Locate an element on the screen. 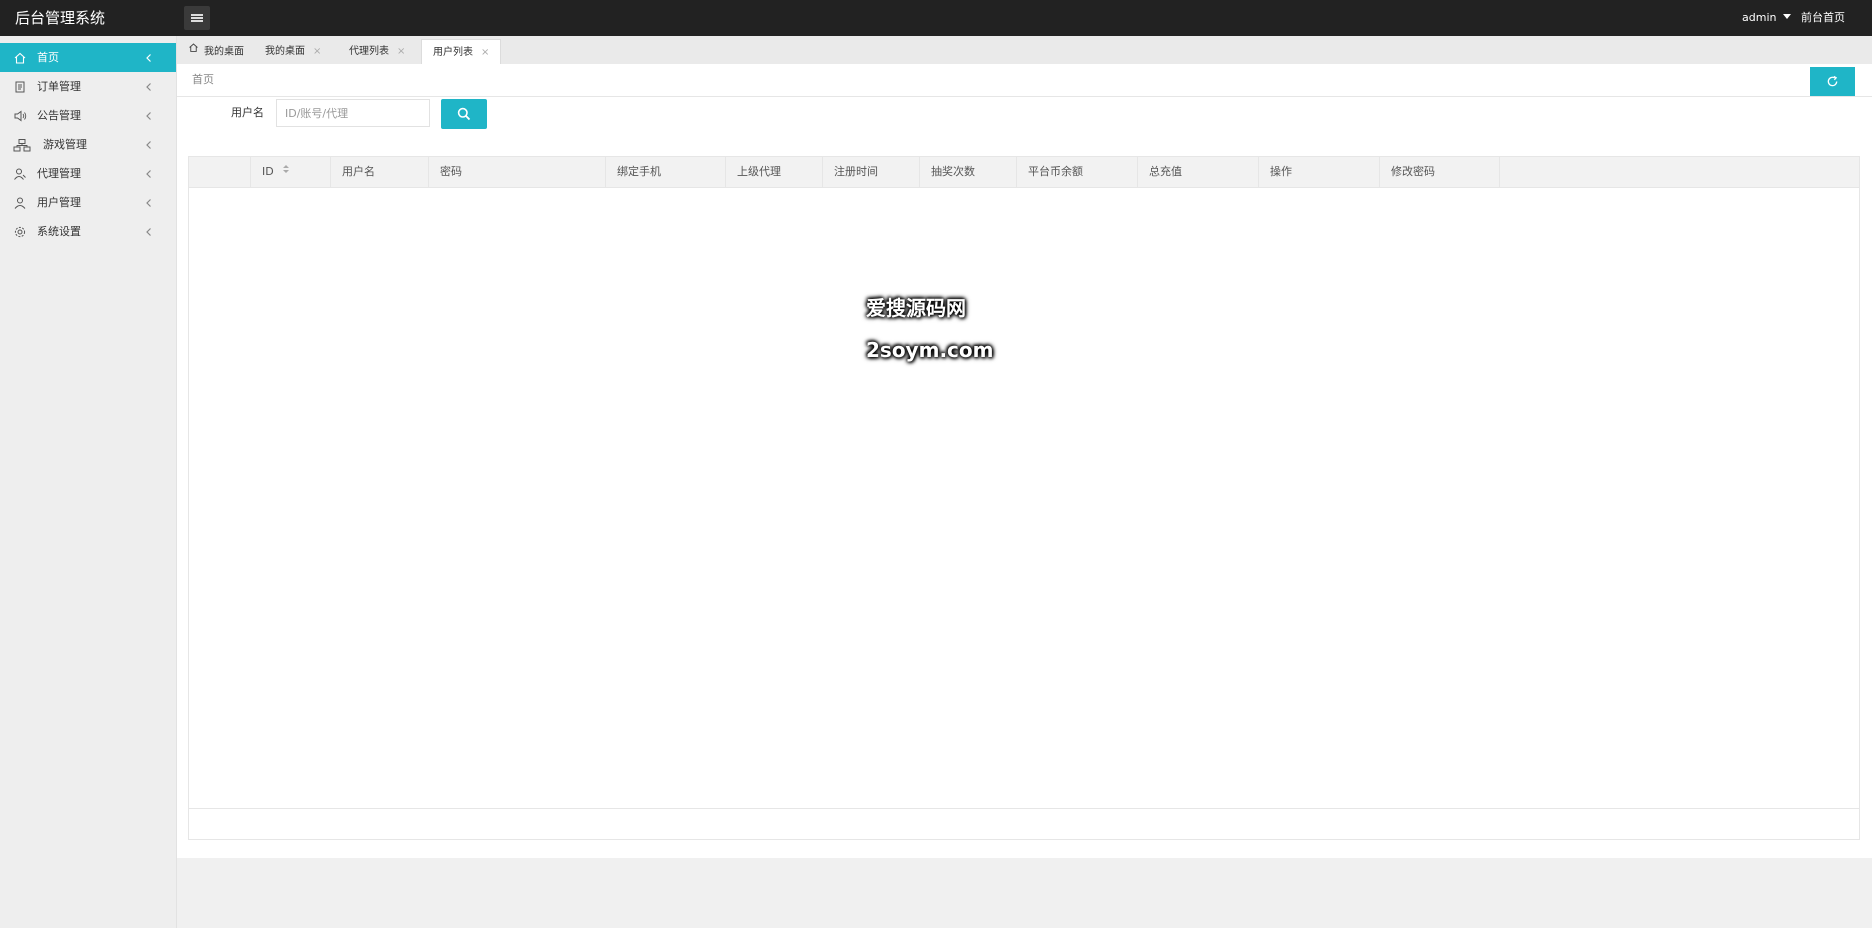 The height and width of the screenshot is (928, 1872). user-icon is located at coordinates (20, 203).